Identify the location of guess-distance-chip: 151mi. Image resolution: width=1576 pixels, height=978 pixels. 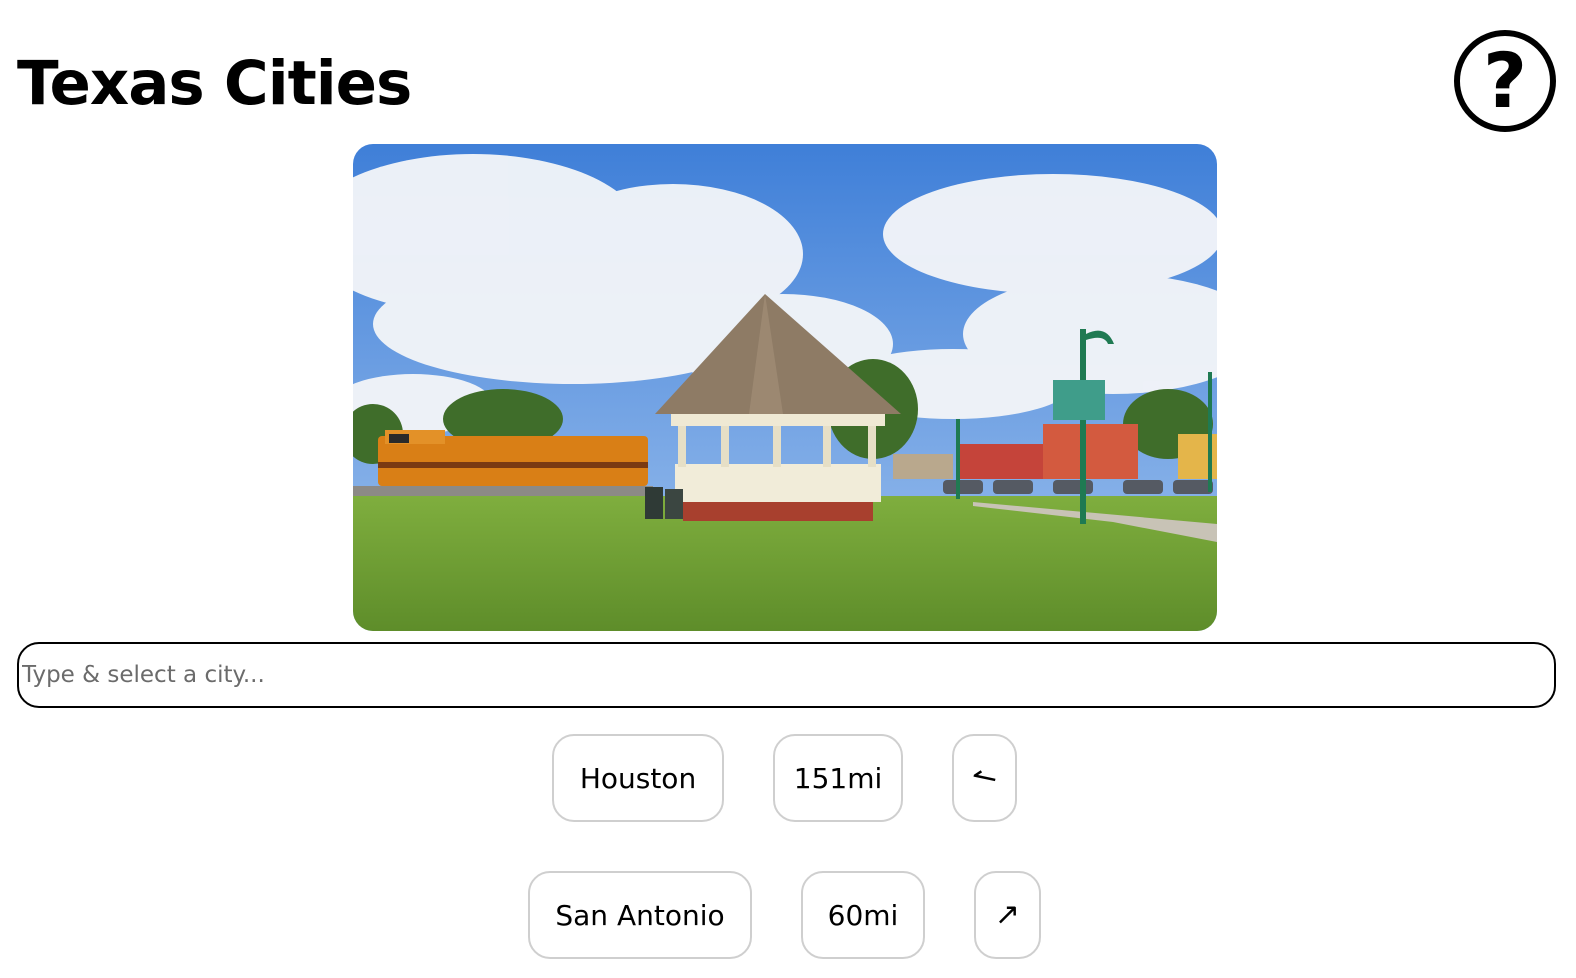
(838, 778).